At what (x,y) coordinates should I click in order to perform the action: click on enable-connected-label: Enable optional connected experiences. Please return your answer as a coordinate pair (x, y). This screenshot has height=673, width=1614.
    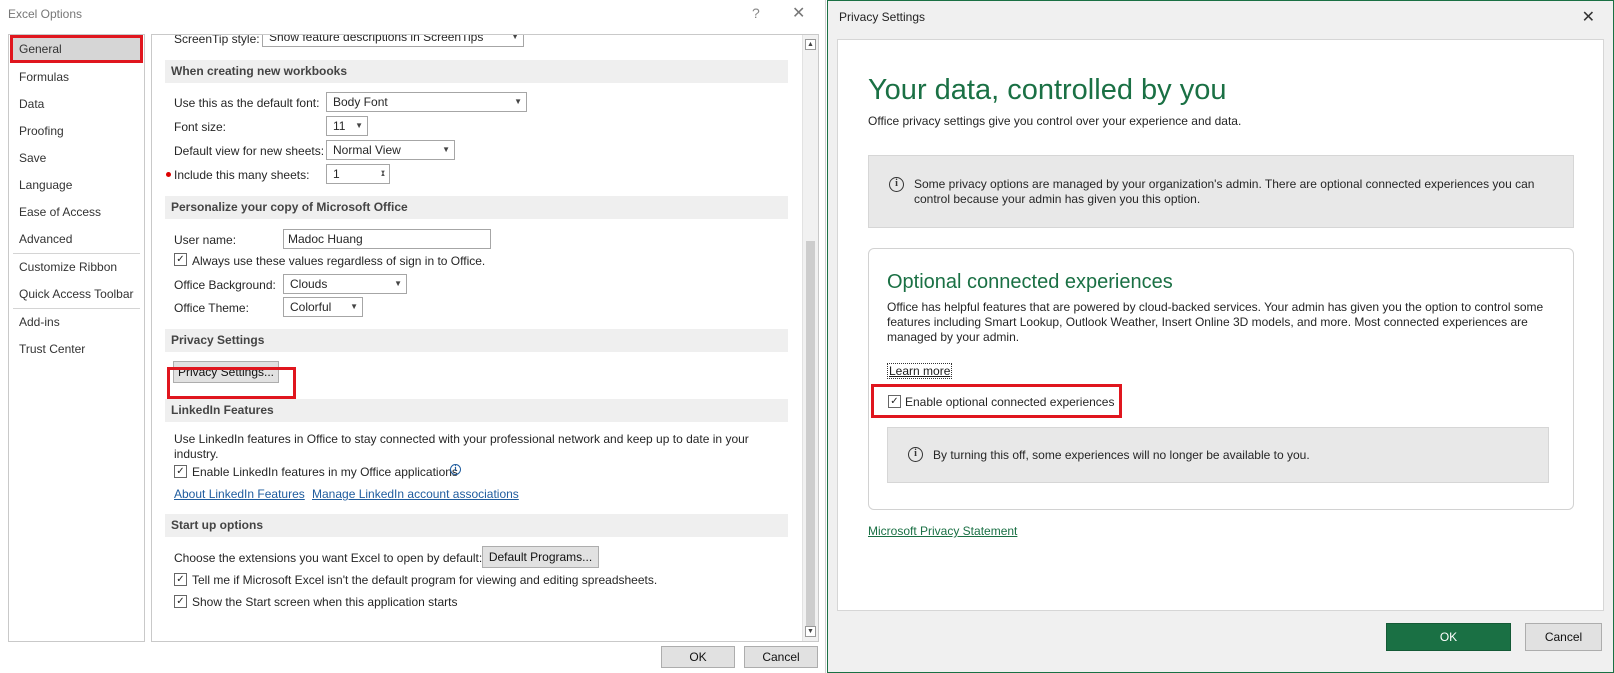
    Looking at the image, I should click on (1010, 402).